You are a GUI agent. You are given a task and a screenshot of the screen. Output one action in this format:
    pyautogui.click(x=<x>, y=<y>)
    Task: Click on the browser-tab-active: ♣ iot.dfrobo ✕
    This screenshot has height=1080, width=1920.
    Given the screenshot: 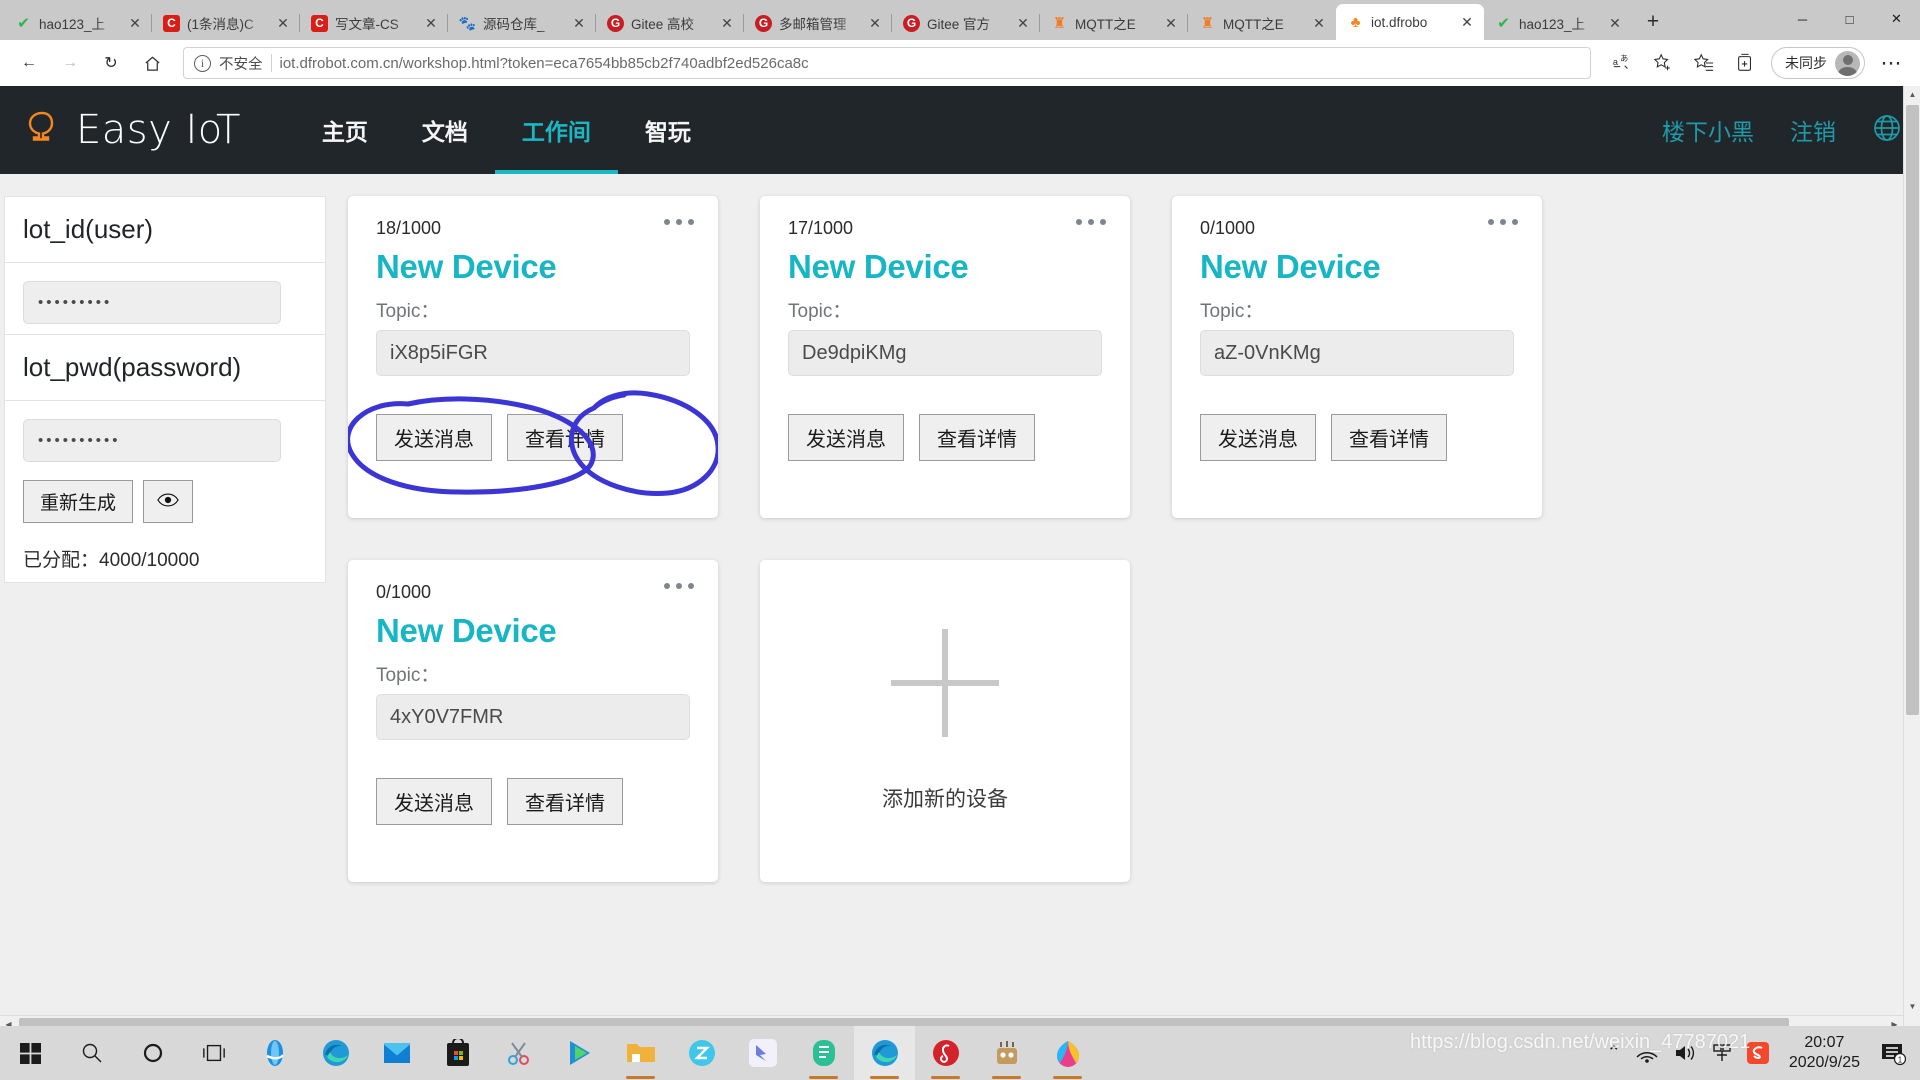 What is the action you would take?
    pyautogui.click(x=1410, y=22)
    